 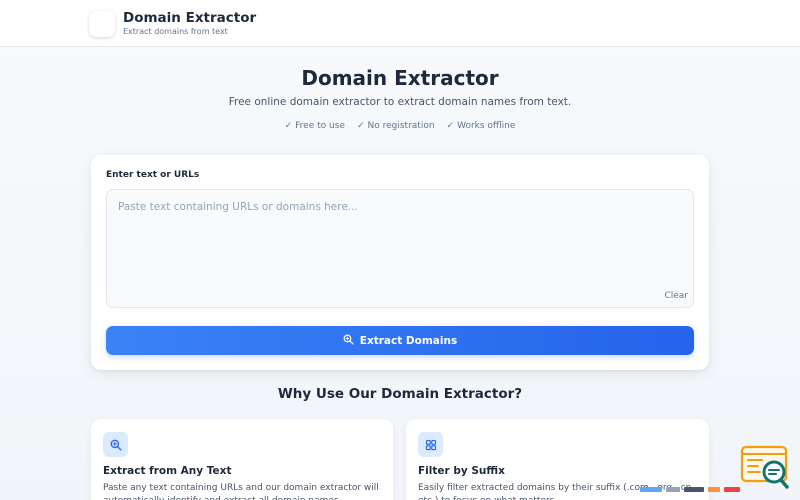 What do you see at coordinates (175, 31) in the screenshot?
I see `brand-subtitle: Extract domains from text` at bounding box center [175, 31].